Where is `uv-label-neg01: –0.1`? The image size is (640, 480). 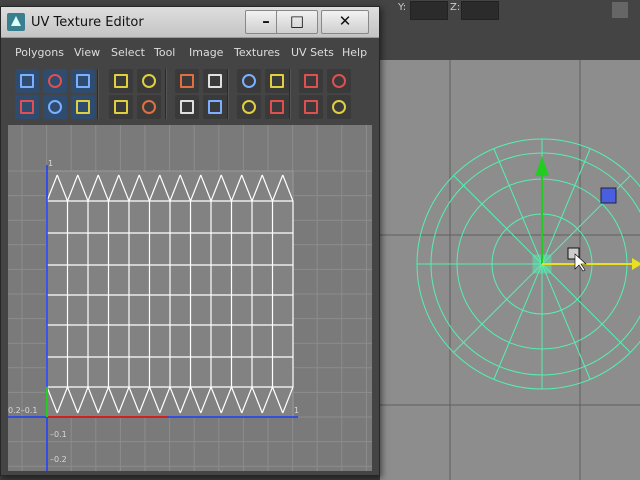 uv-label-neg01: –0.1 is located at coordinates (58, 434).